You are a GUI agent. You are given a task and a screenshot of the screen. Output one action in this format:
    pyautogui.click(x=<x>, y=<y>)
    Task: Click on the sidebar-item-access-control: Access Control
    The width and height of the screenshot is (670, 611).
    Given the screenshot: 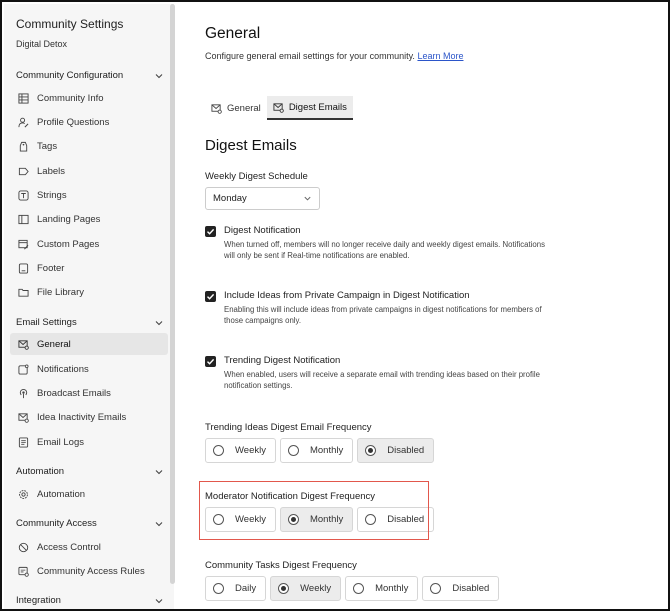 What is the action you would take?
    pyautogui.click(x=89, y=547)
    